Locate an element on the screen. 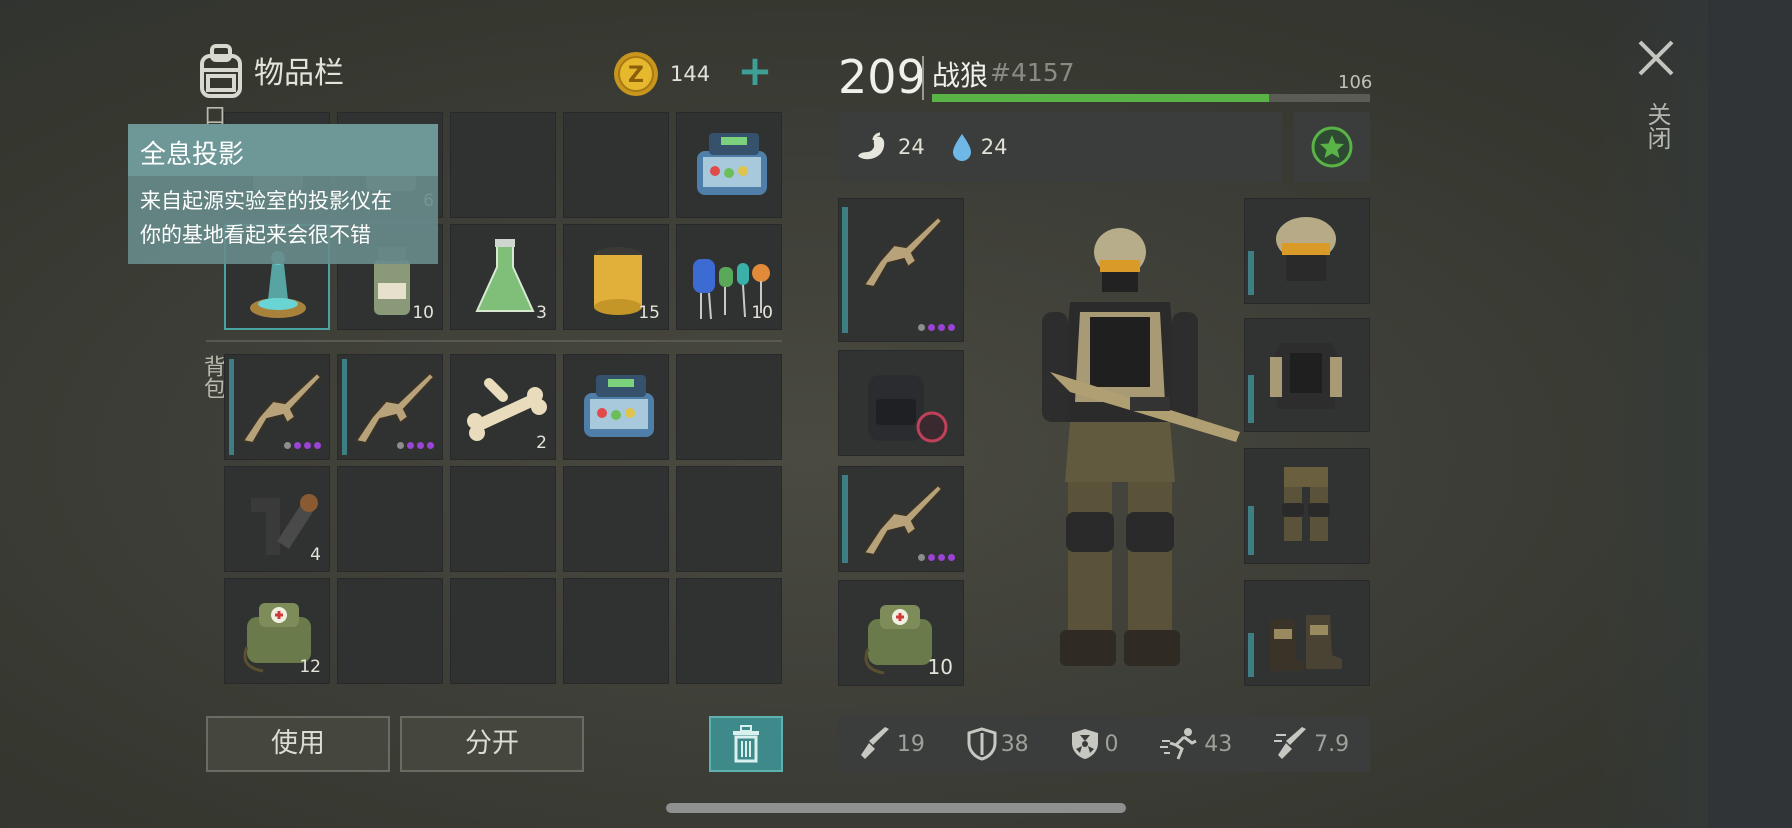 The image size is (1792, 828). pocket-slot: 10 is located at coordinates (729, 277).